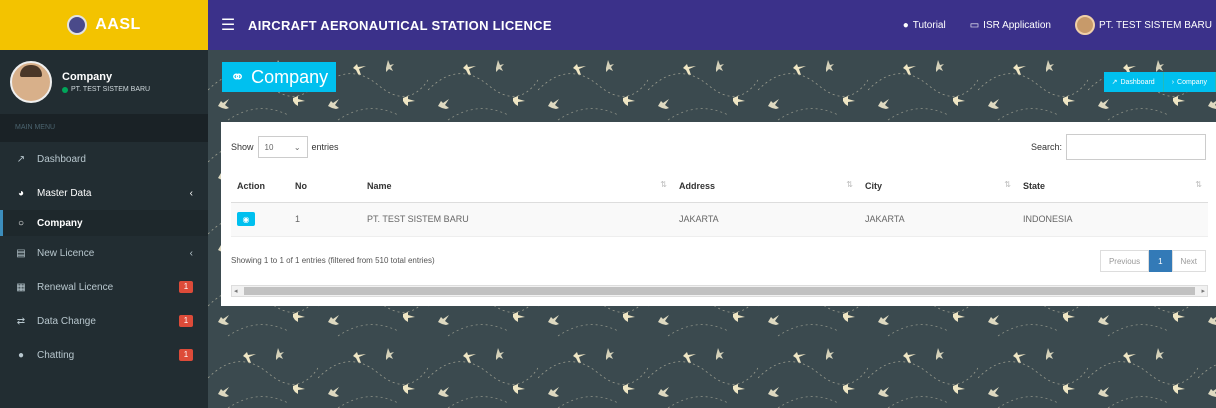  What do you see at coordinates (104, 223) in the screenshot?
I see `sidebar-item-company: ○ Company` at bounding box center [104, 223].